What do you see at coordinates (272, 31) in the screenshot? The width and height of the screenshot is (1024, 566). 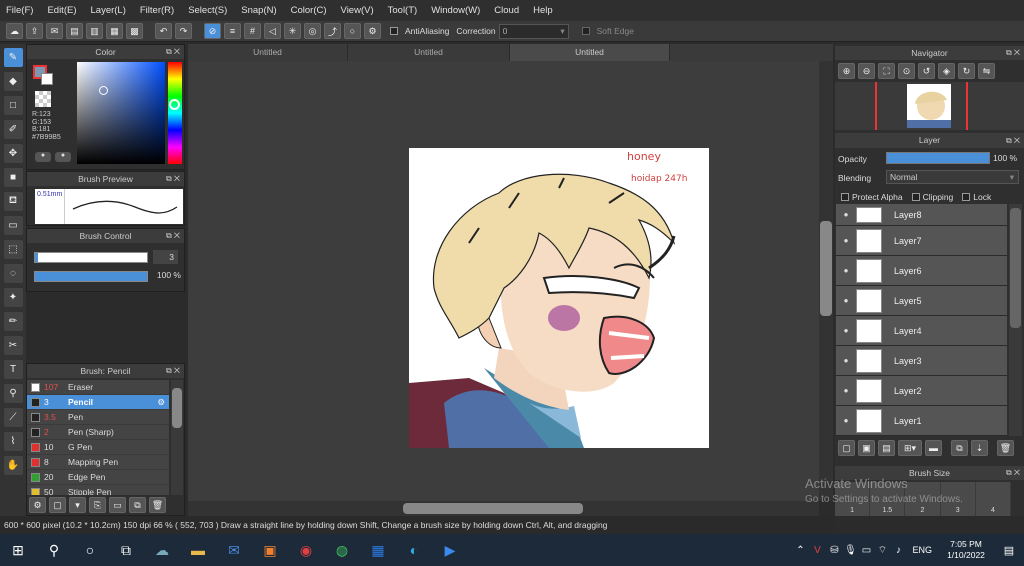 I see `perspective-snap-icon: ◁` at bounding box center [272, 31].